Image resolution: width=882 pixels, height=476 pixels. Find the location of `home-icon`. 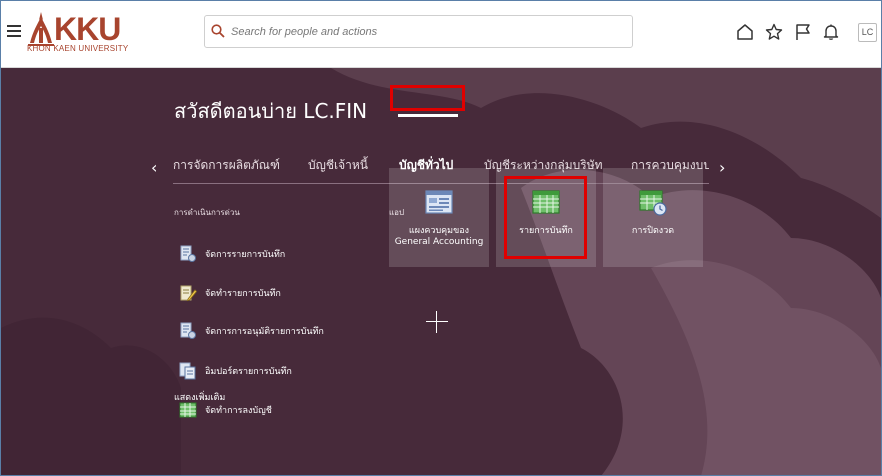

home-icon is located at coordinates (745, 32).